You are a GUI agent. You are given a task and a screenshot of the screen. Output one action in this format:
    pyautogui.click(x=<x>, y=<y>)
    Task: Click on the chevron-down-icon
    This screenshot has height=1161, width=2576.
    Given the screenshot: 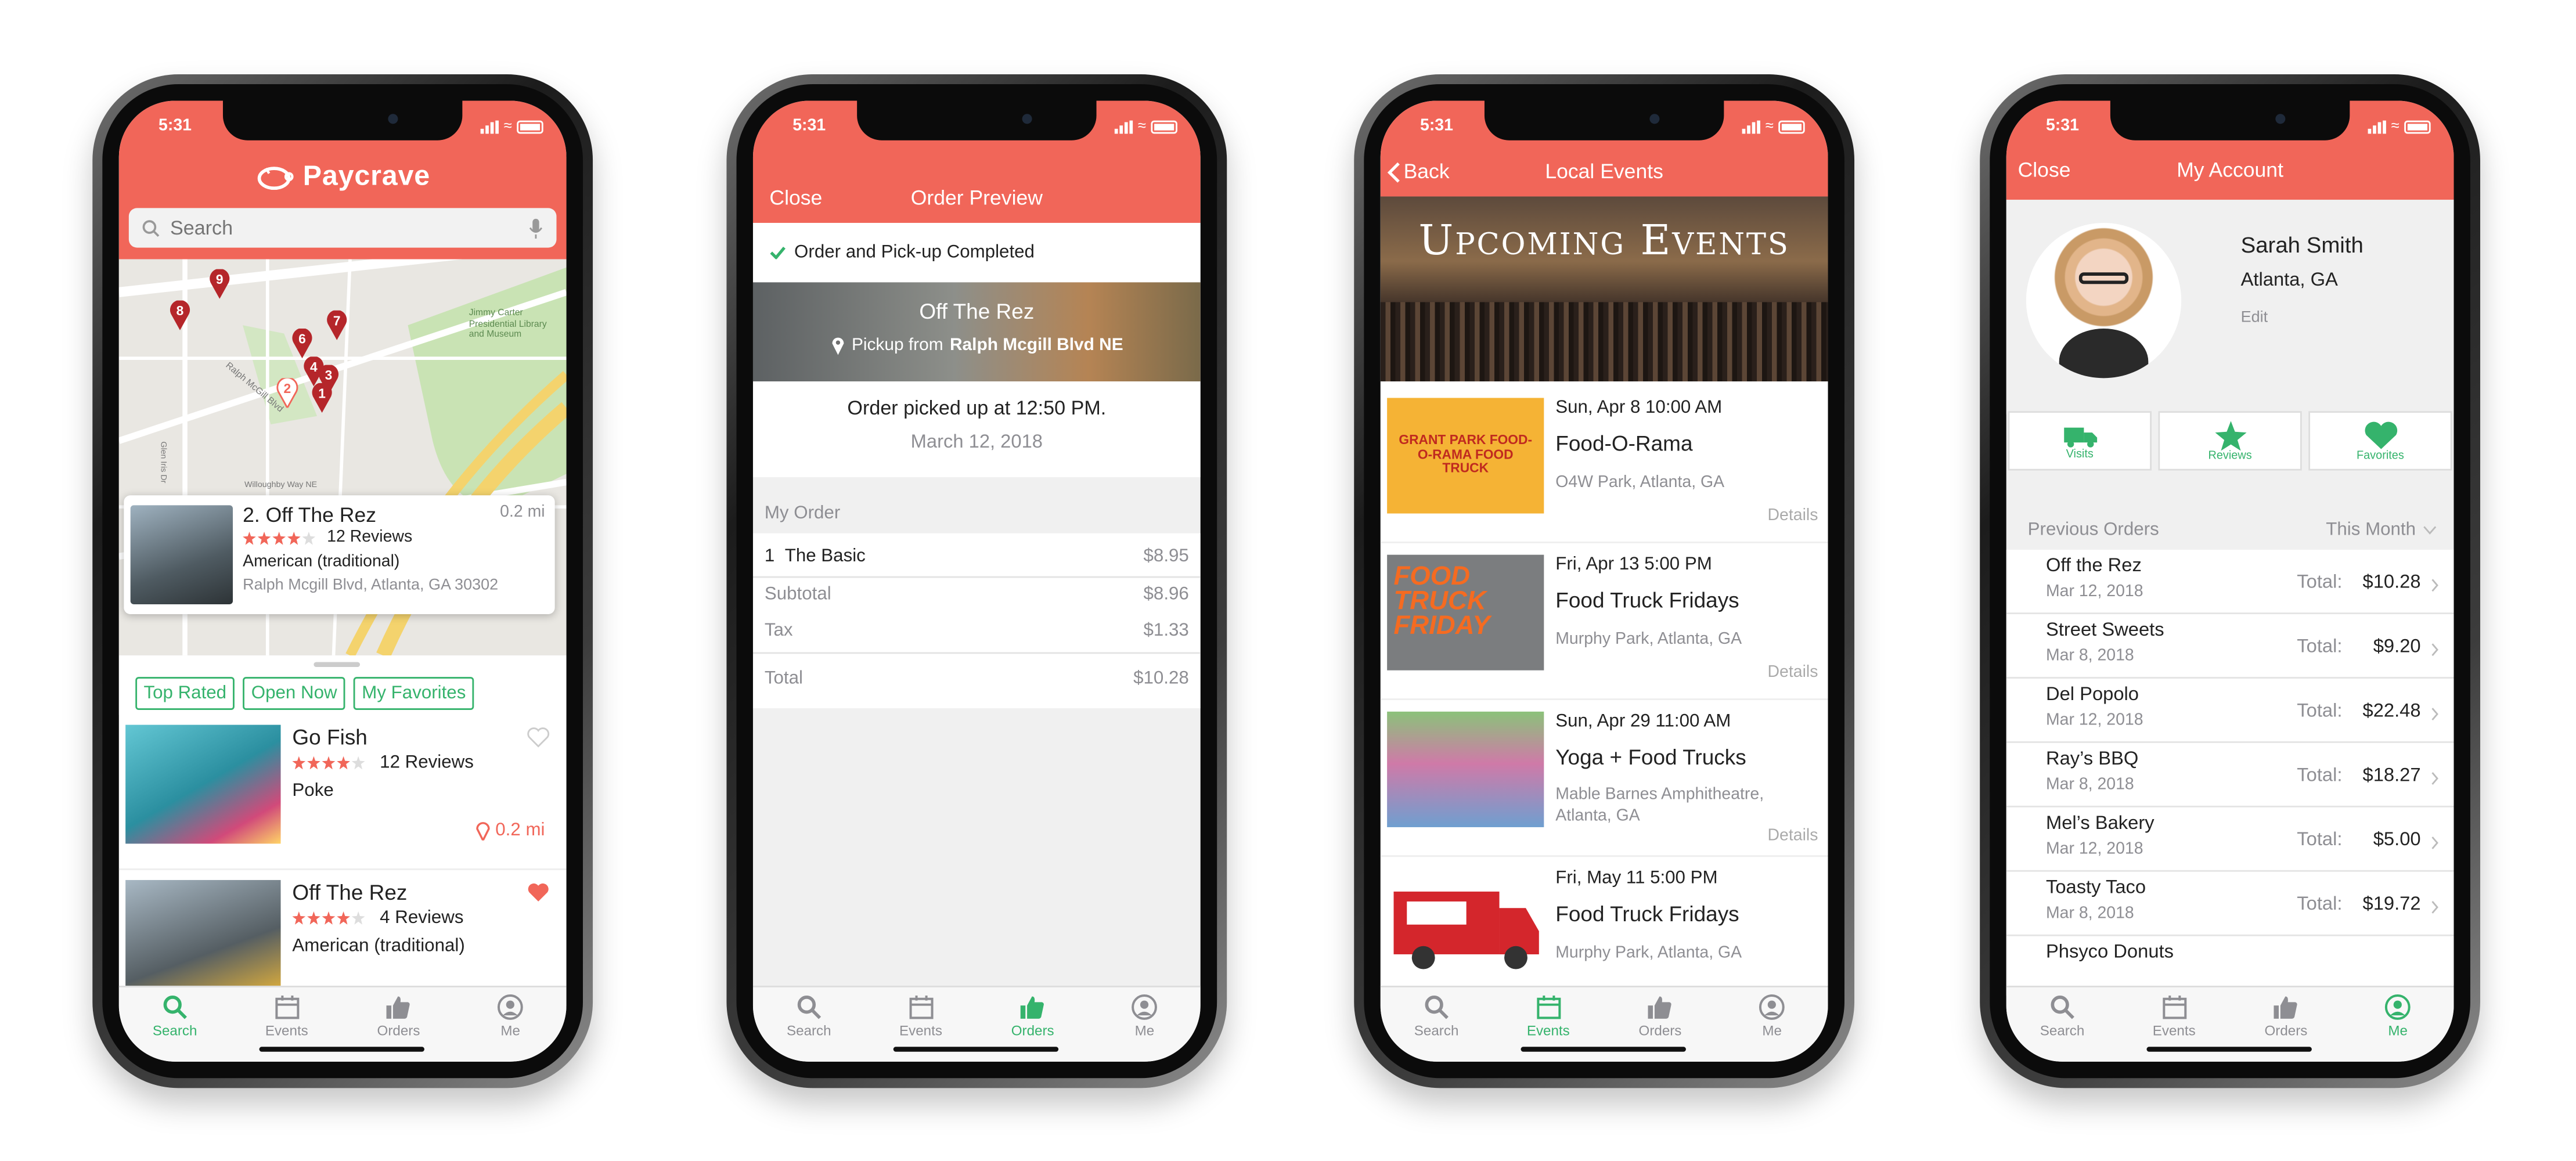 What is the action you would take?
    pyautogui.click(x=2430, y=530)
    